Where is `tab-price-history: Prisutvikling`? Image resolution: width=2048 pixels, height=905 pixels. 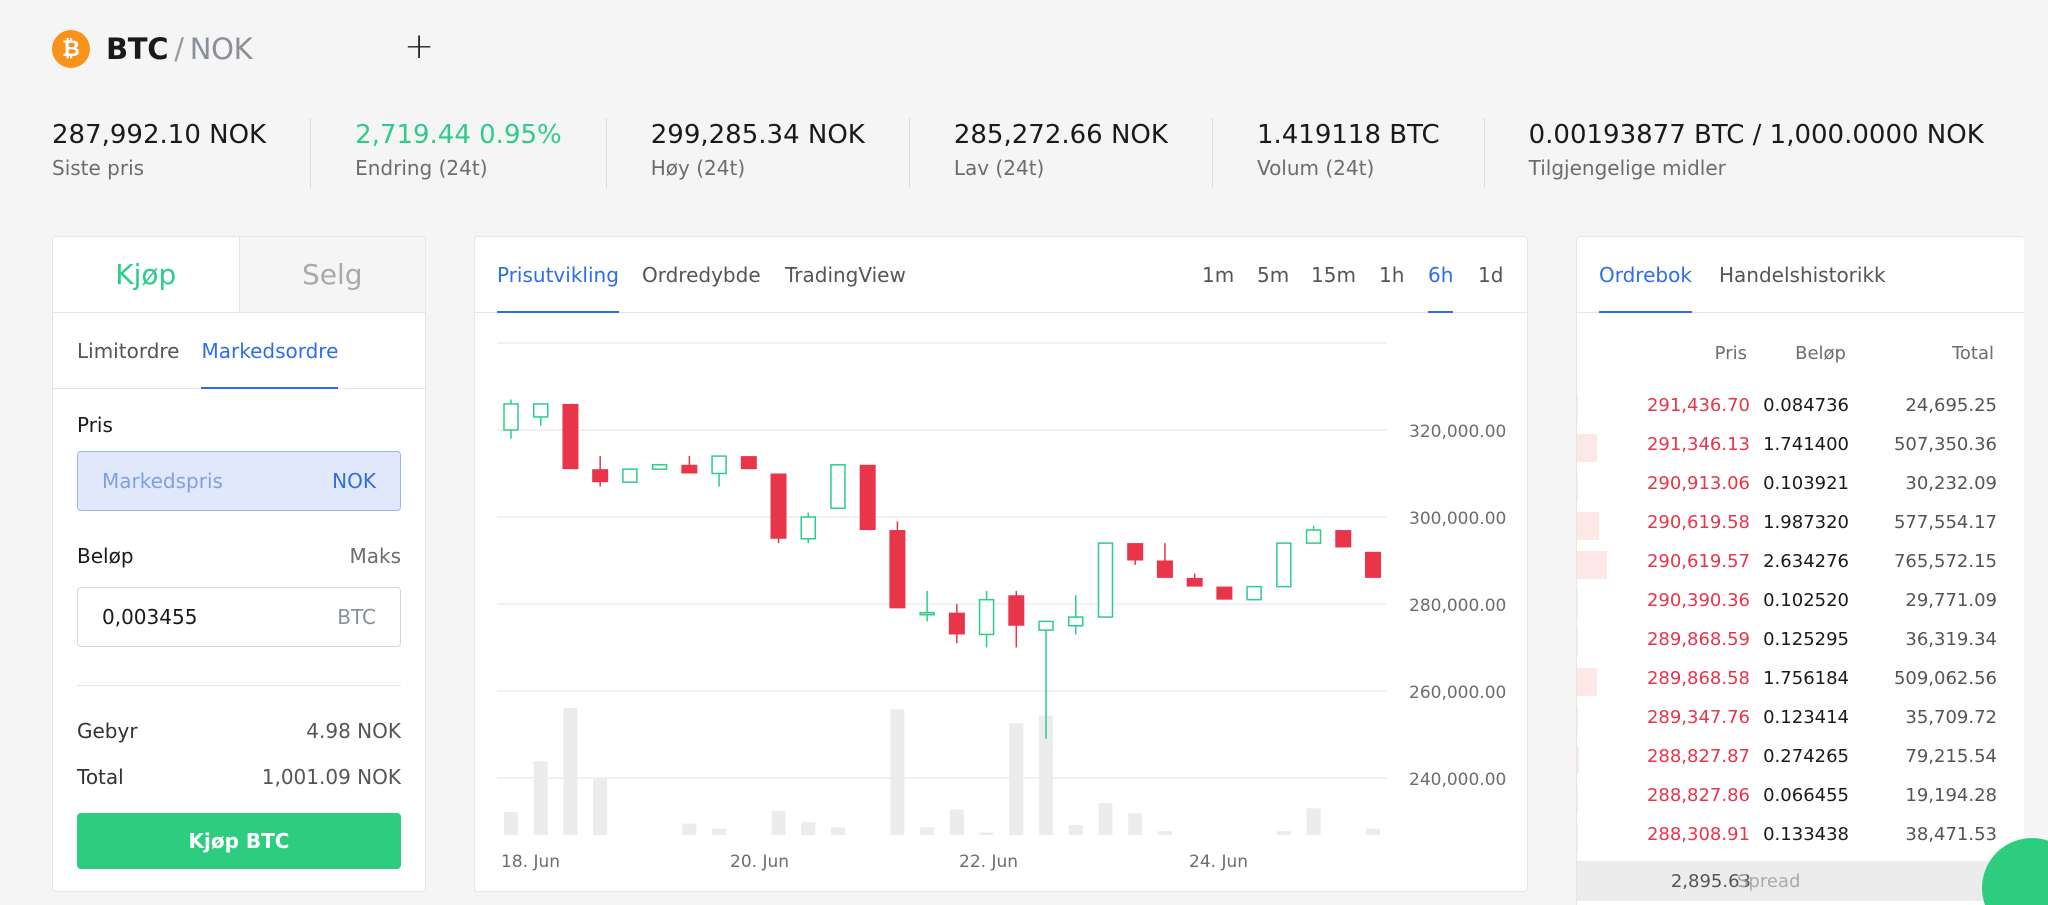 tab-price-history: Prisutvikling is located at coordinates (558, 275).